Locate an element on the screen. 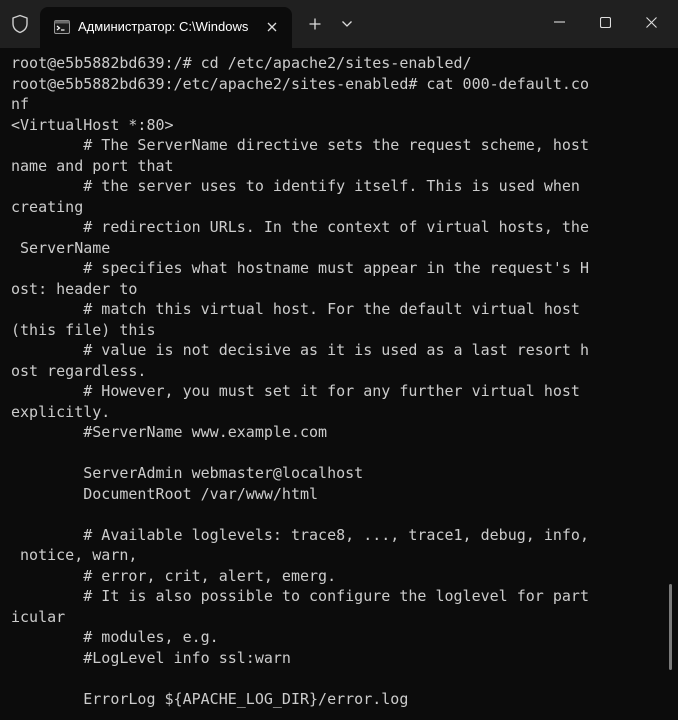 The image size is (678, 720). terminal-line: (this file) this is located at coordinates (83, 329).